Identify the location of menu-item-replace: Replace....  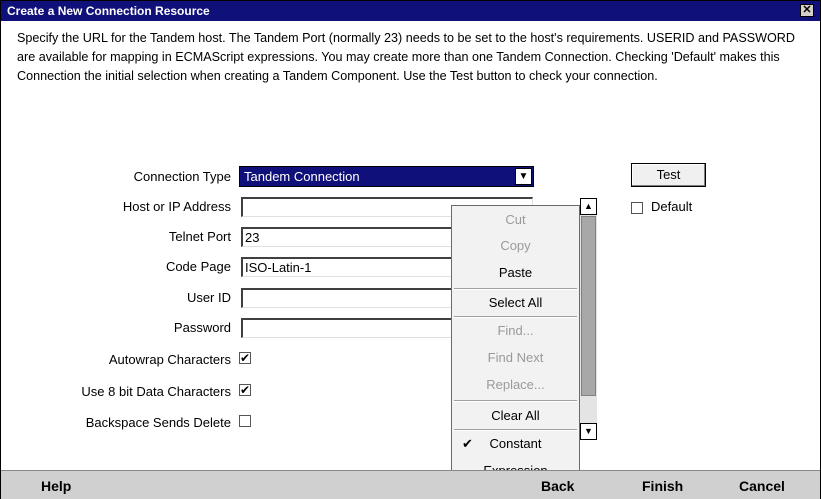
(515, 385).